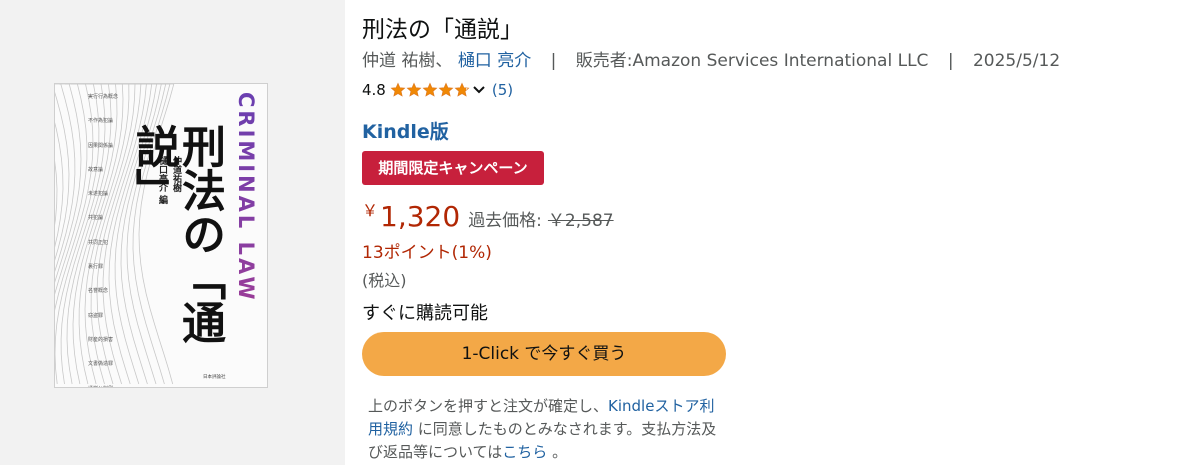 This screenshot has width=1200, height=465. I want to click on cover-topic: 未遂犯論, so click(98, 194).